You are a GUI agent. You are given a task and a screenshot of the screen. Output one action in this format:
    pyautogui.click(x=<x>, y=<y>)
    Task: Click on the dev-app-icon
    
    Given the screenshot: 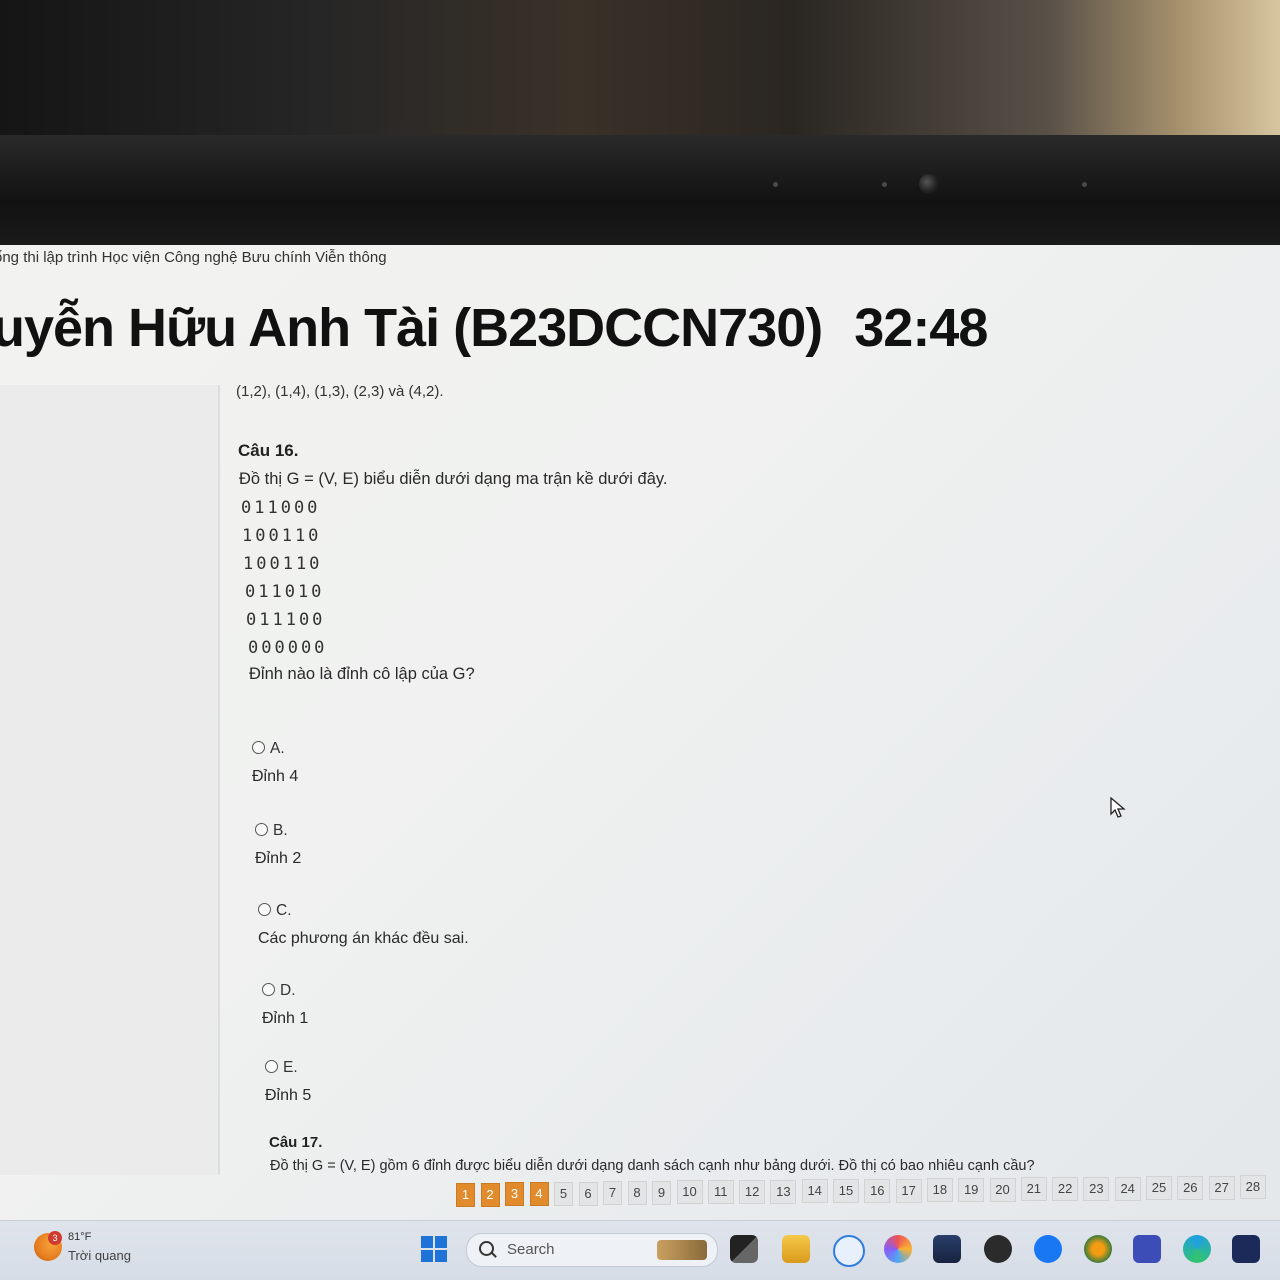 What is the action you would take?
    pyautogui.click(x=1246, y=1249)
    